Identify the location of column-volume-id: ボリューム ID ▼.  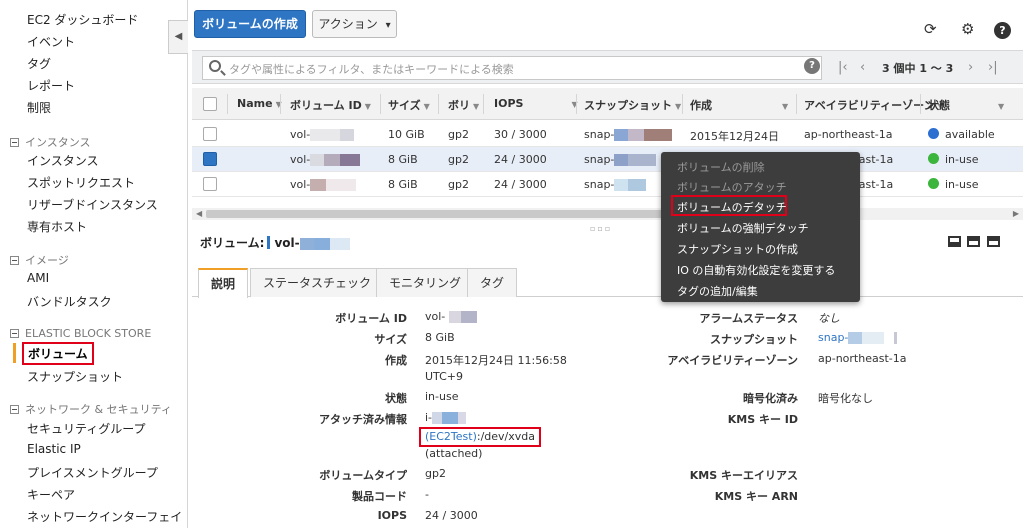
(330, 105).